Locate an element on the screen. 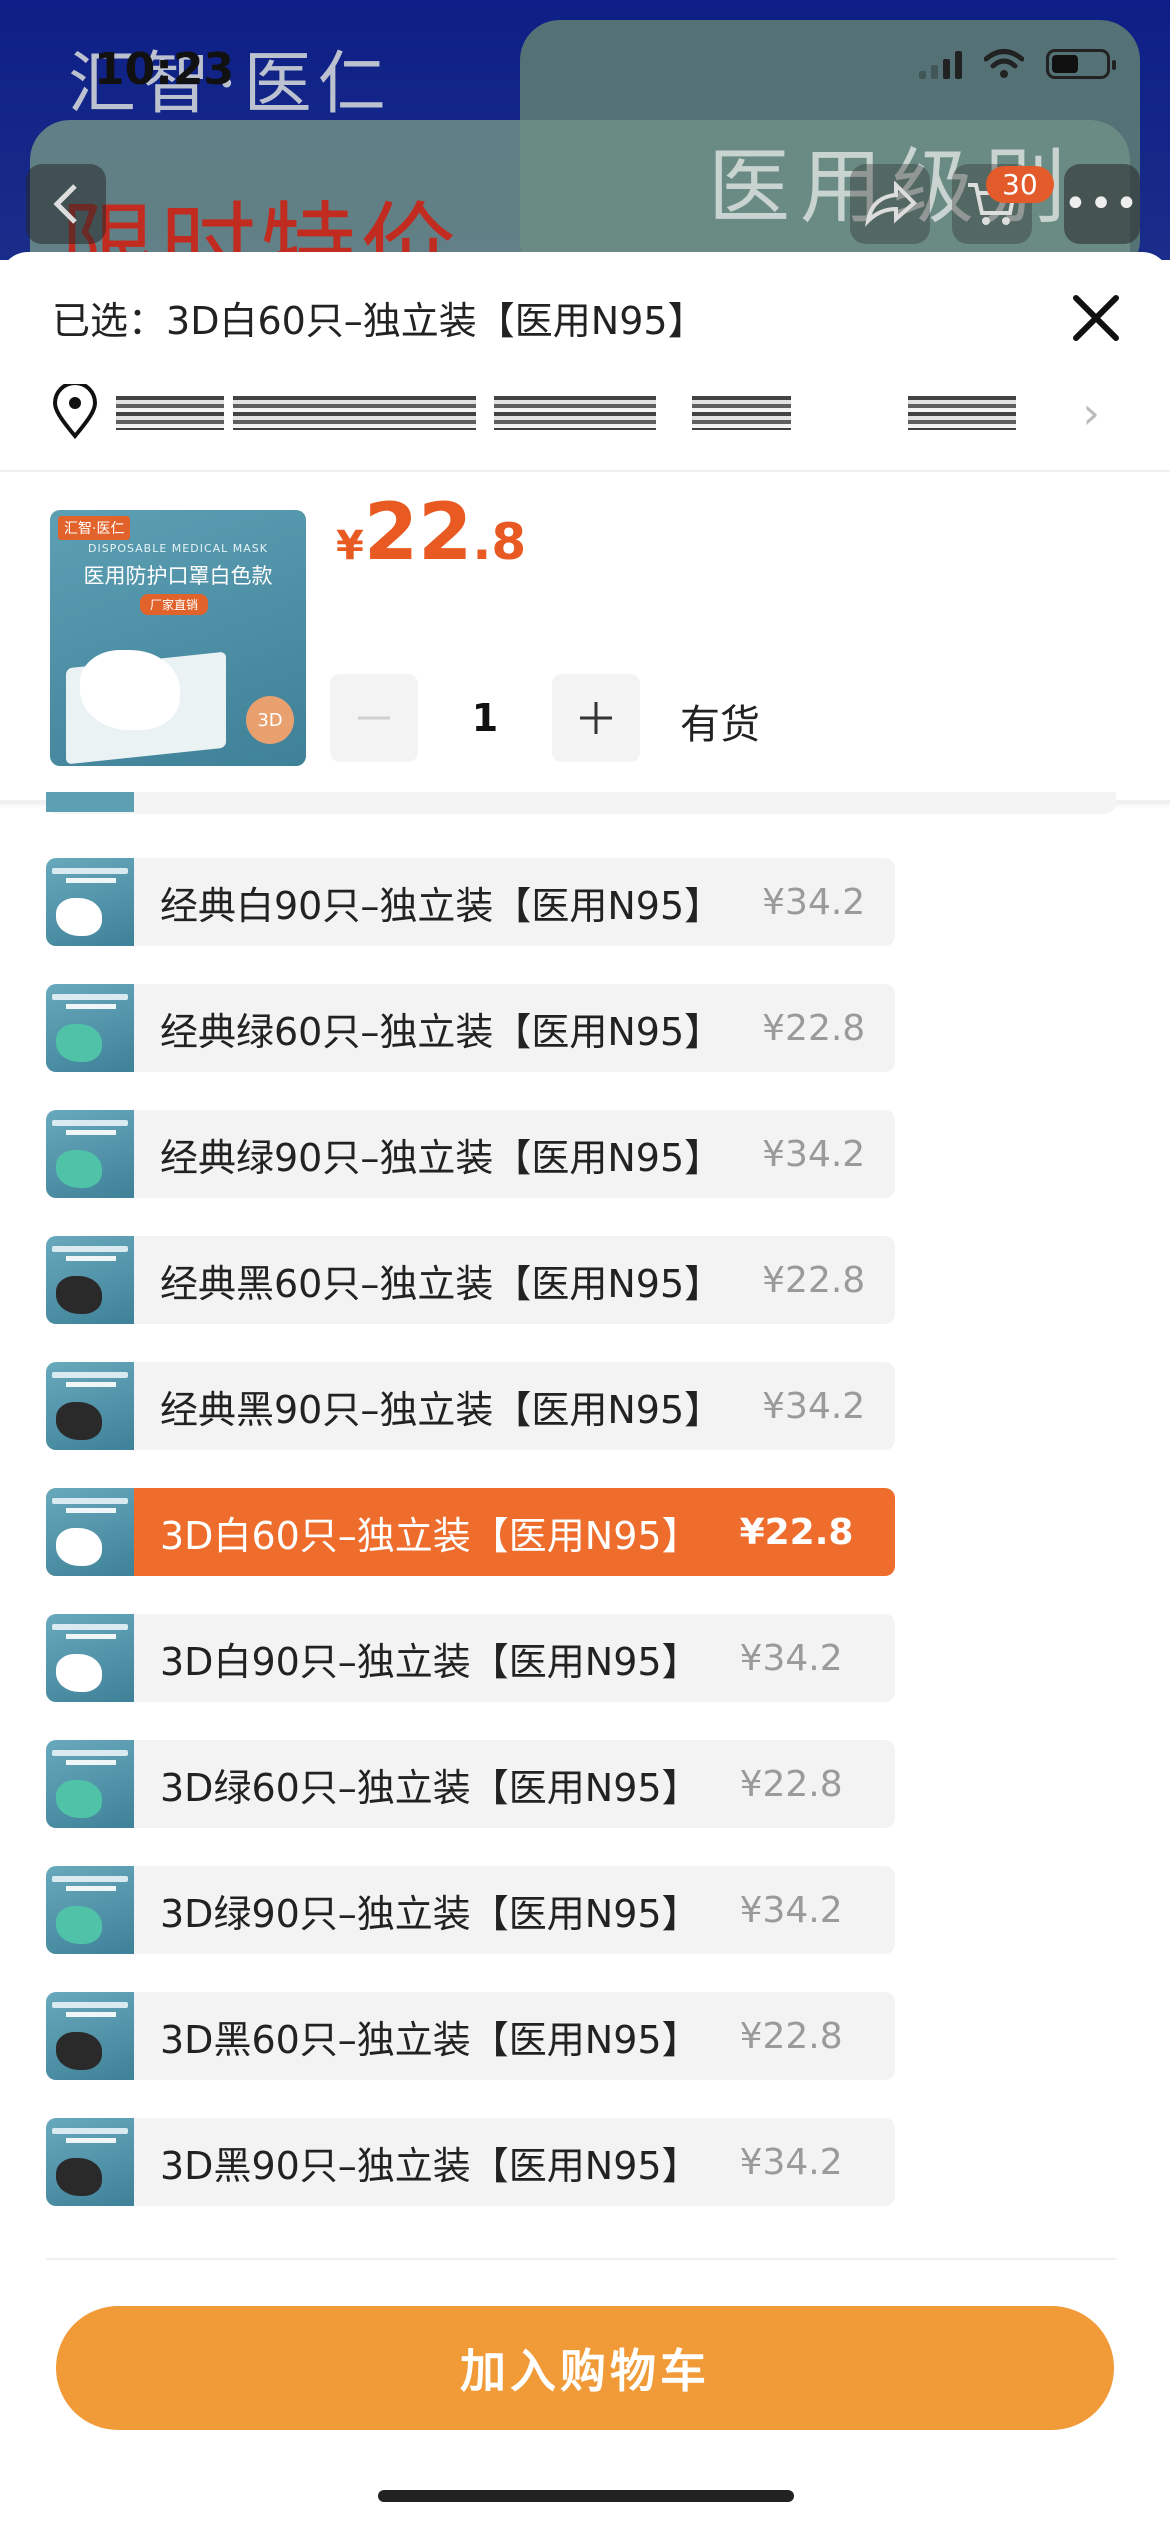 This screenshot has width=1170, height=2532. thumb-badge: 厂家直销 is located at coordinates (174, 604).